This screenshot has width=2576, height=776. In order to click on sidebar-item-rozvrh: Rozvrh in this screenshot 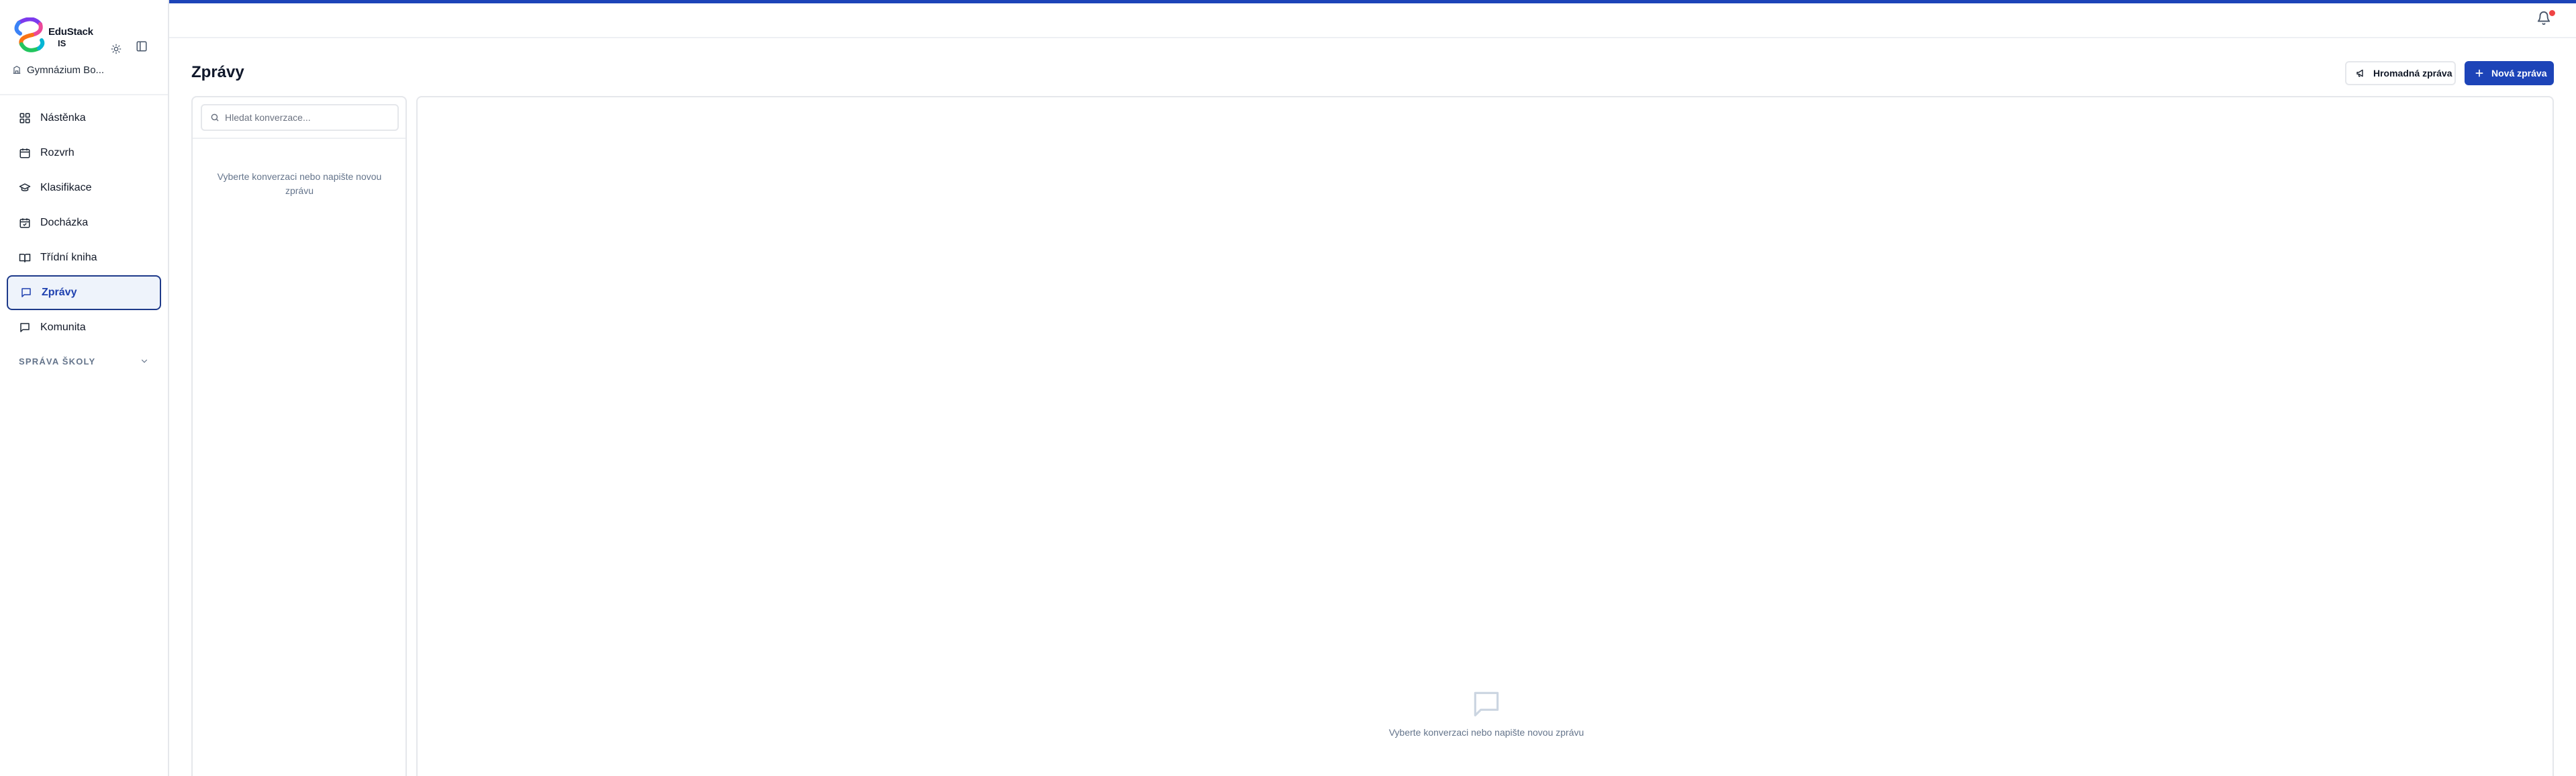, I will do `click(84, 153)`.